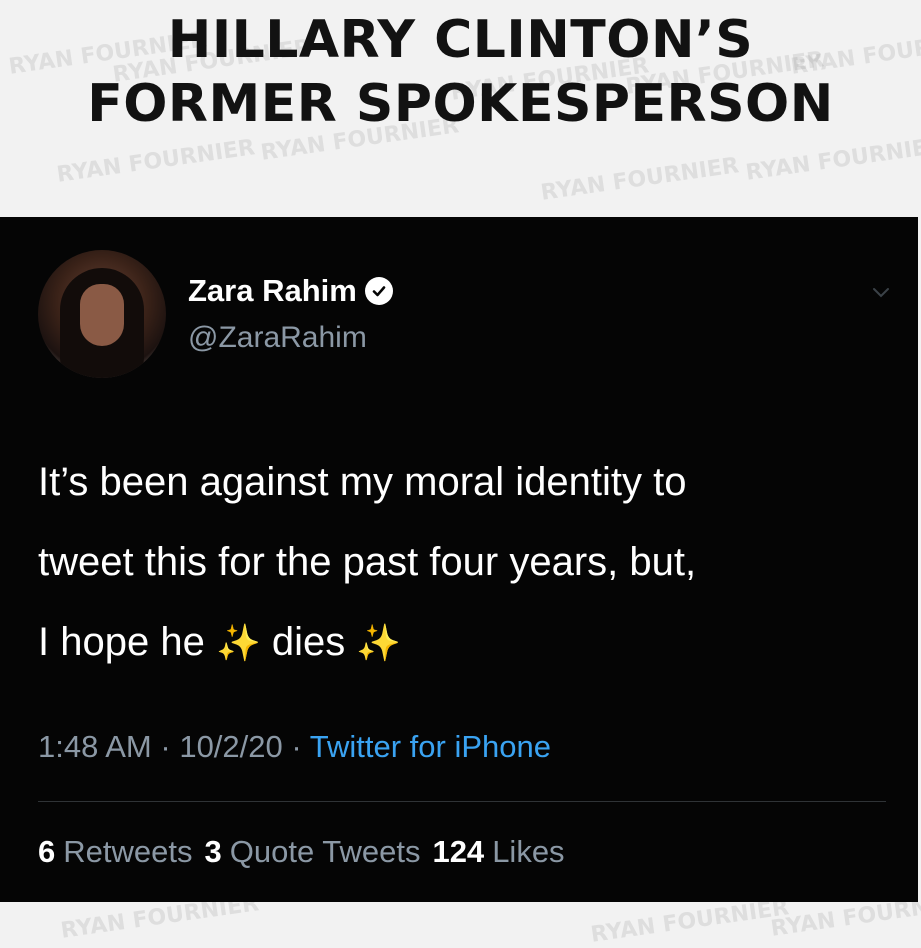 Image resolution: width=921 pixels, height=948 pixels. I want to click on quote-tweets-stat: 3 Quote Tweets, so click(312, 852).